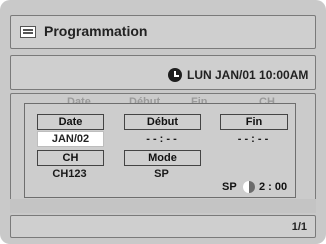 This screenshot has height=244, width=326. Describe the element at coordinates (70, 139) in the screenshot. I see `date-field-value: JAN/02` at that location.